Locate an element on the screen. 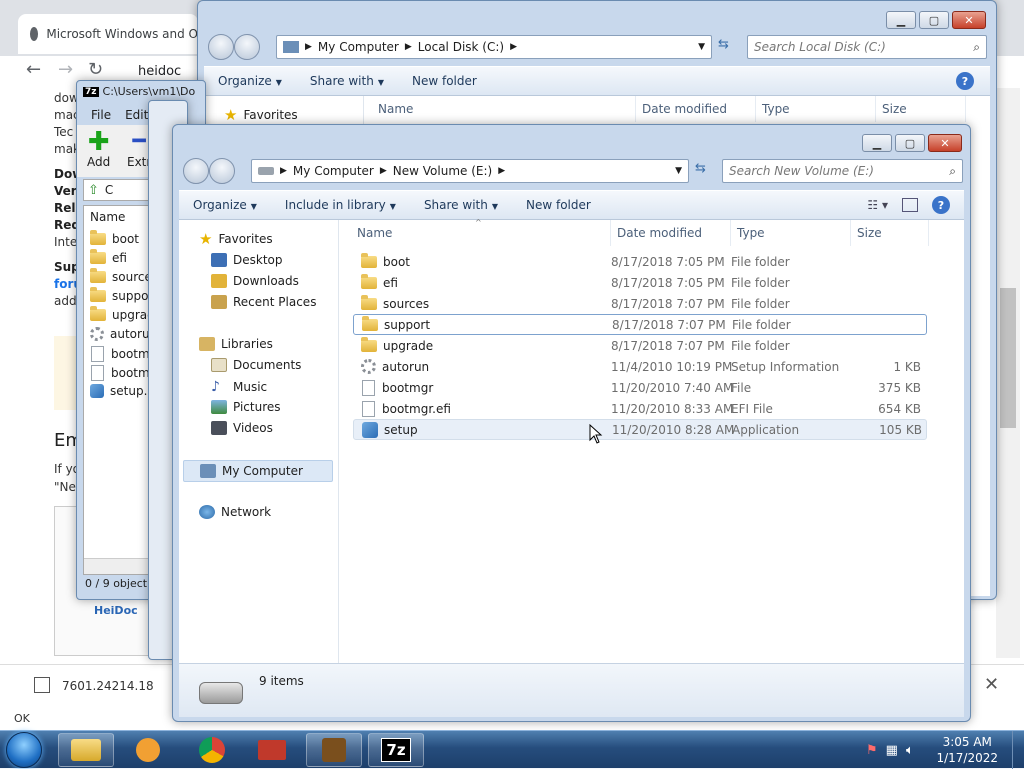 The width and height of the screenshot is (1024, 769). forward-arrow-icon: → is located at coordinates (65, 69).